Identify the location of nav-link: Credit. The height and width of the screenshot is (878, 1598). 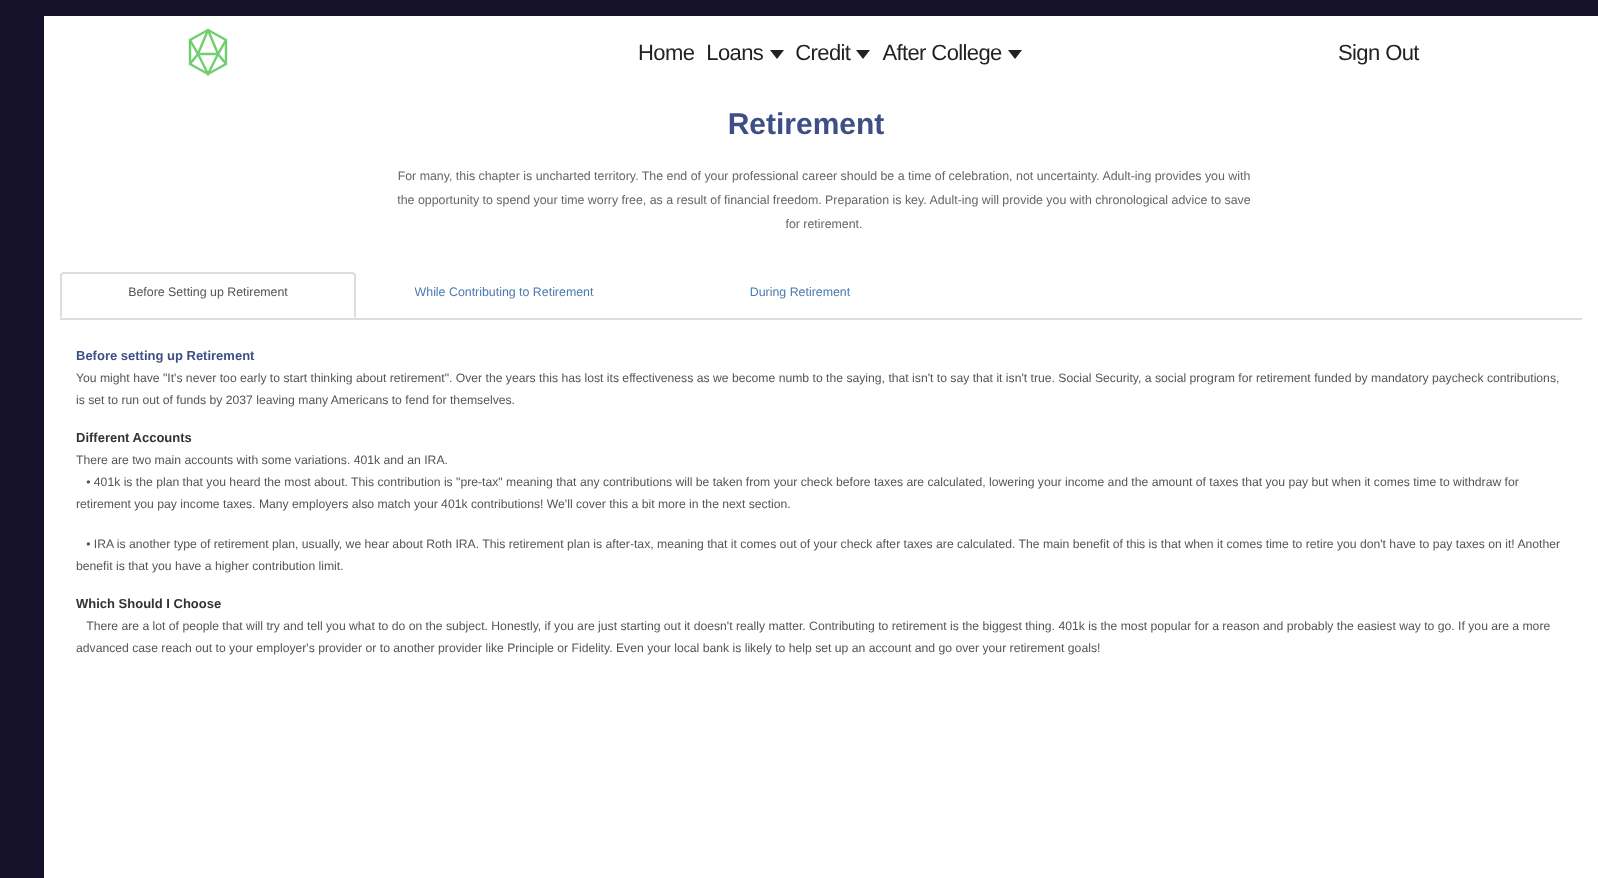
(833, 54).